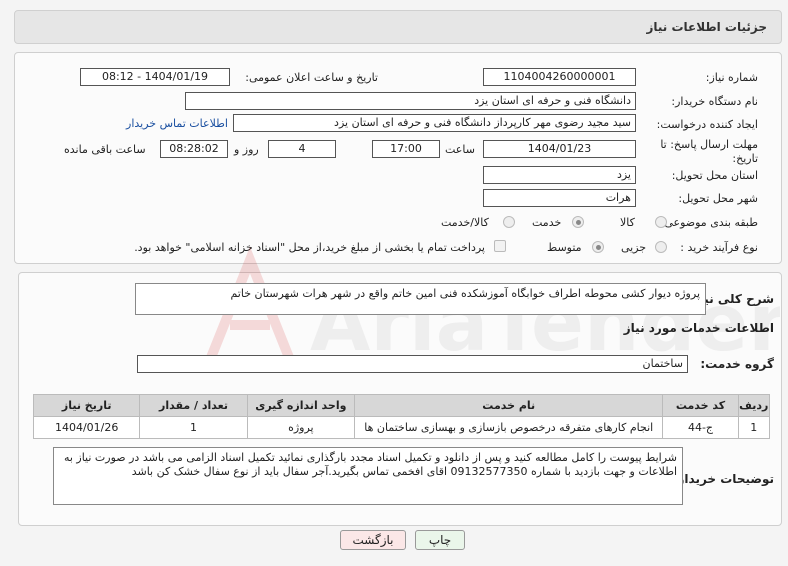  Describe the element at coordinates (398, 27) in the screenshot. I see `page-header: جزئیات اطلاعات نیاز` at that location.